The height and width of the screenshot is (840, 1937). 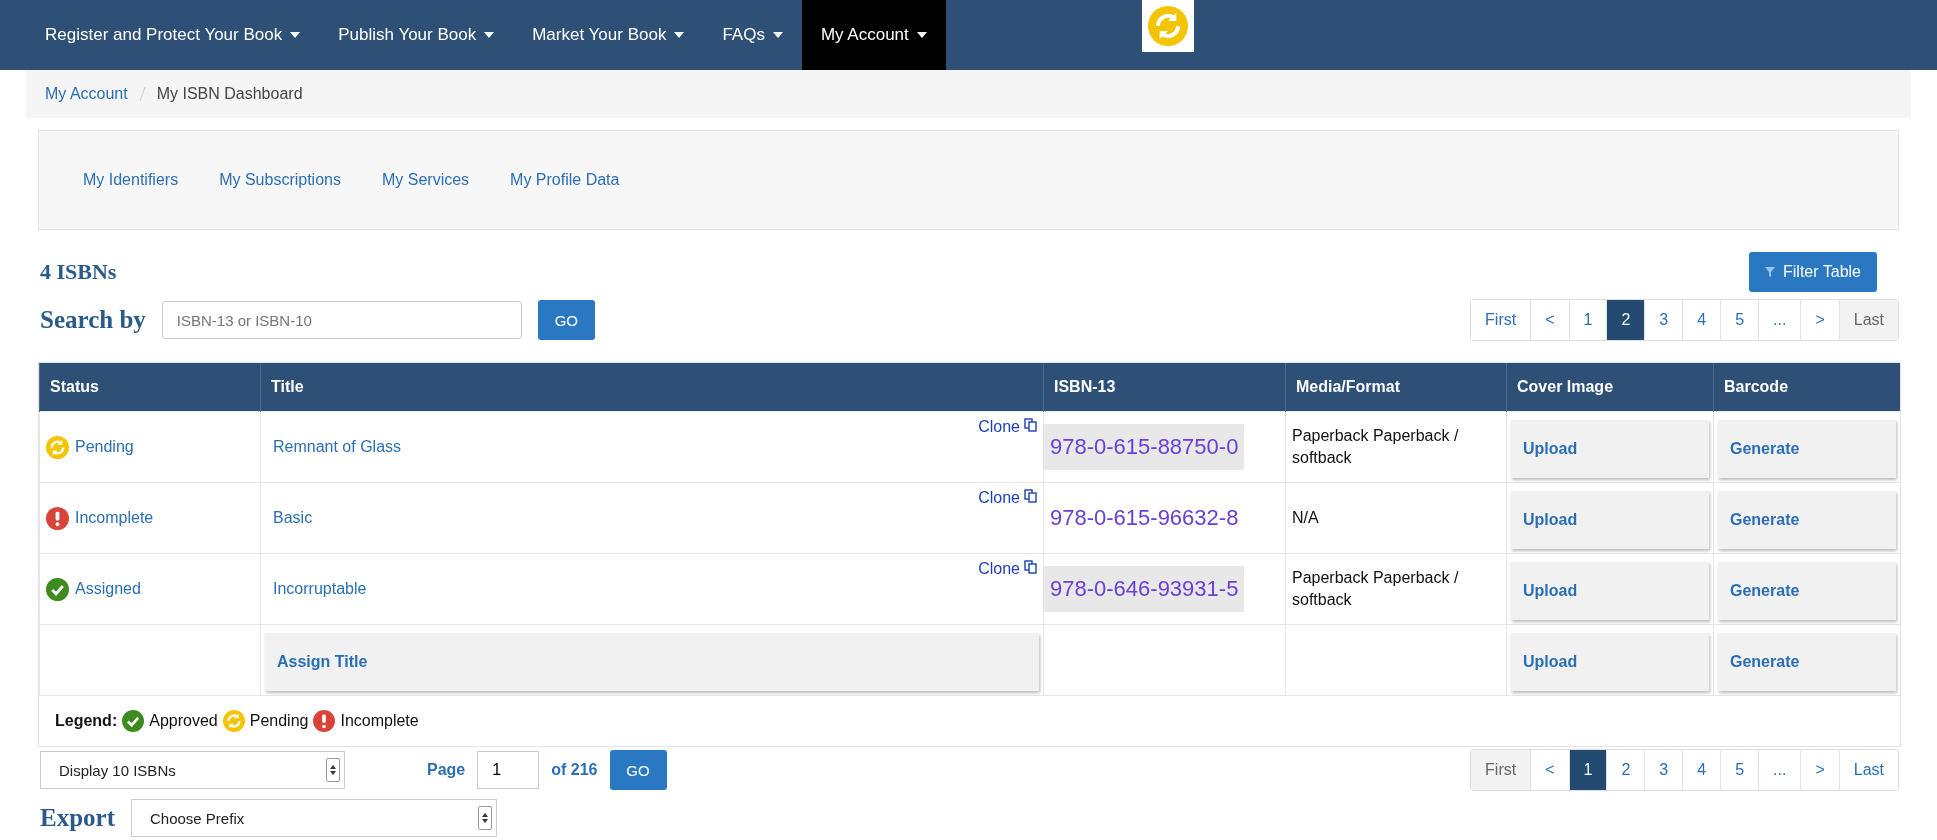 I want to click on isbn-number: 978-0-615-96632-8, so click(x=1144, y=518).